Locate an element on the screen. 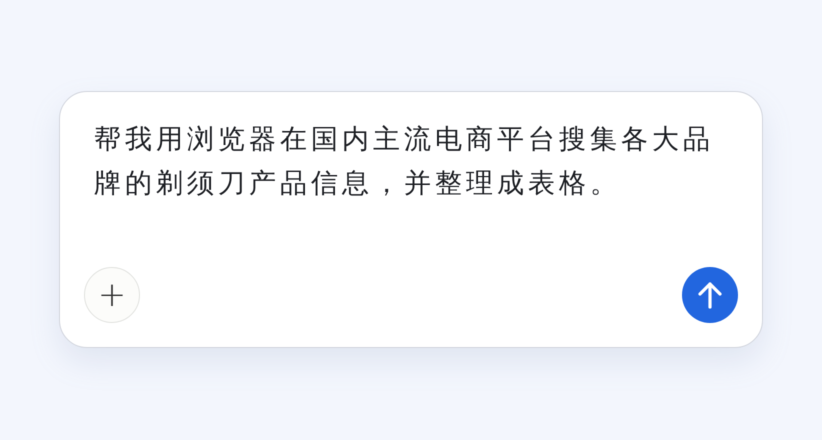  arrow-up-icon is located at coordinates (710, 295).